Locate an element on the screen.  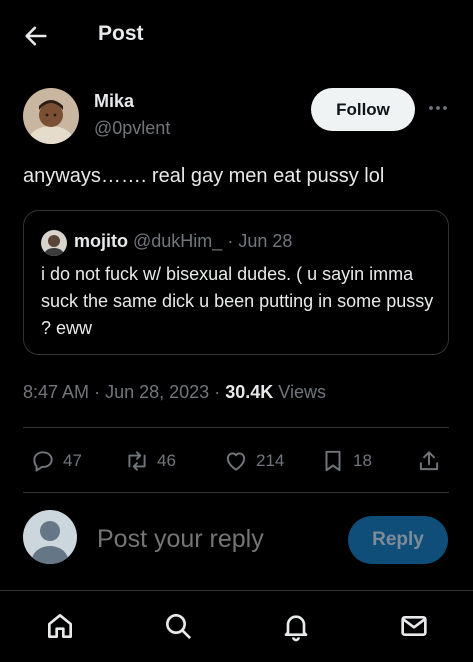
nav-notifications is located at coordinates (296, 626).